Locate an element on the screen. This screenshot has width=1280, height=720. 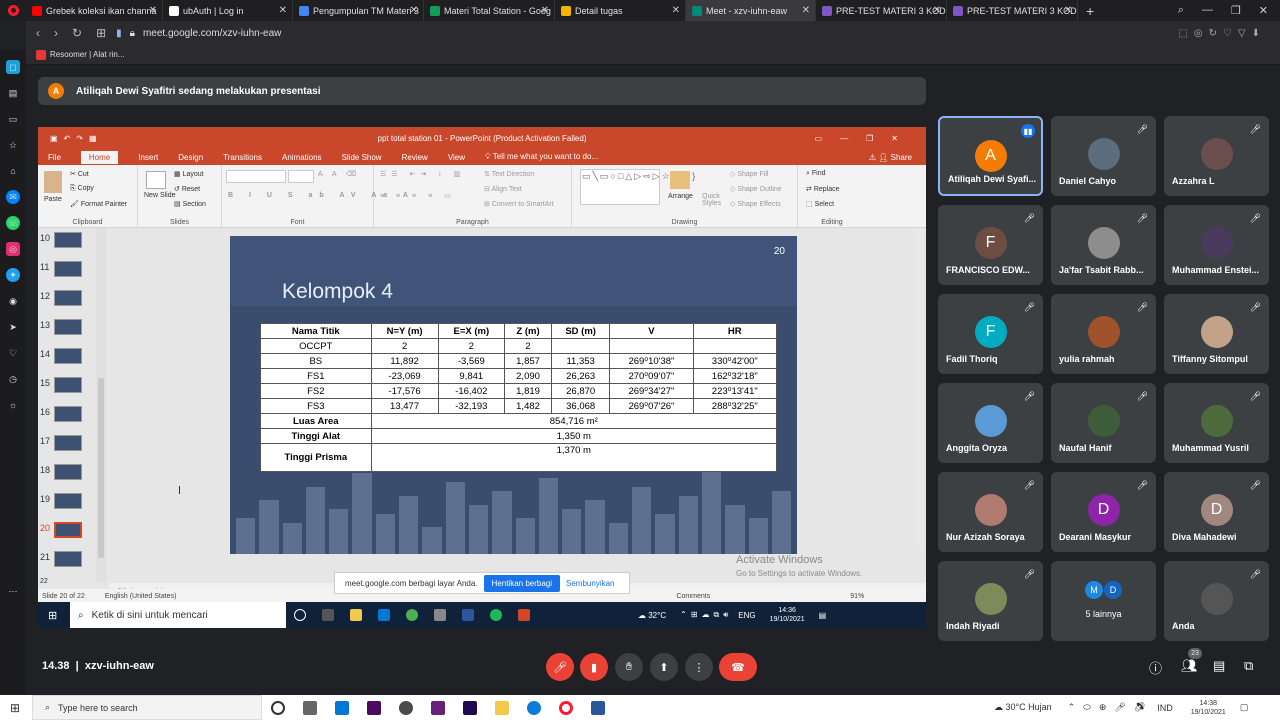
replace-button: ⇄ Replace is located at coordinates (823, 189).